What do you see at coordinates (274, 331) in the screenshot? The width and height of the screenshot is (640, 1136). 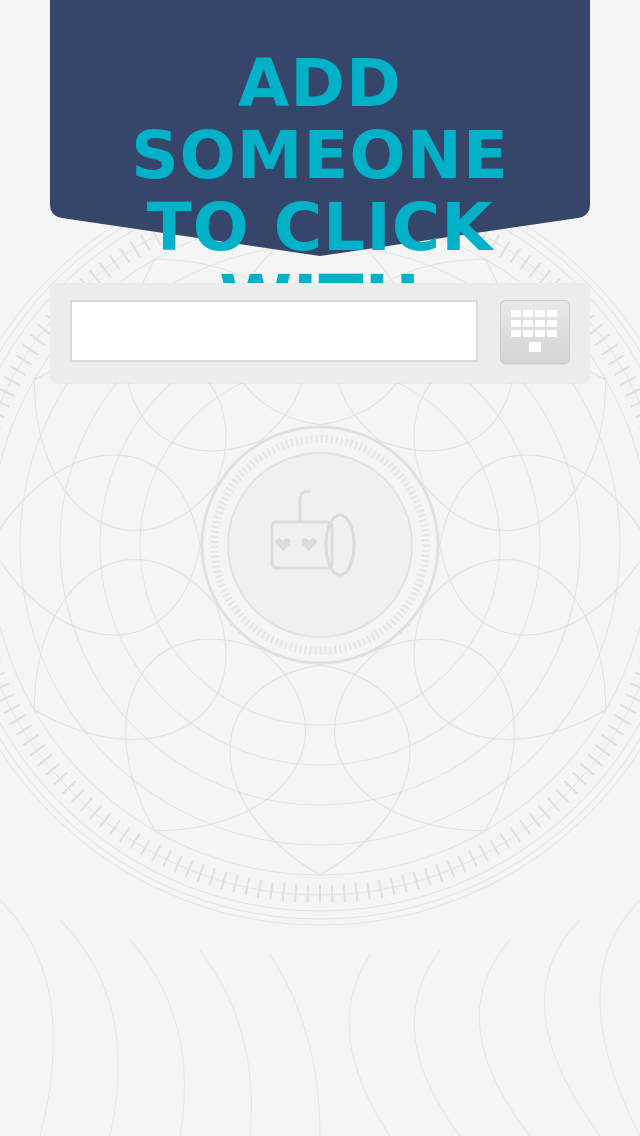 I see `search-input` at bounding box center [274, 331].